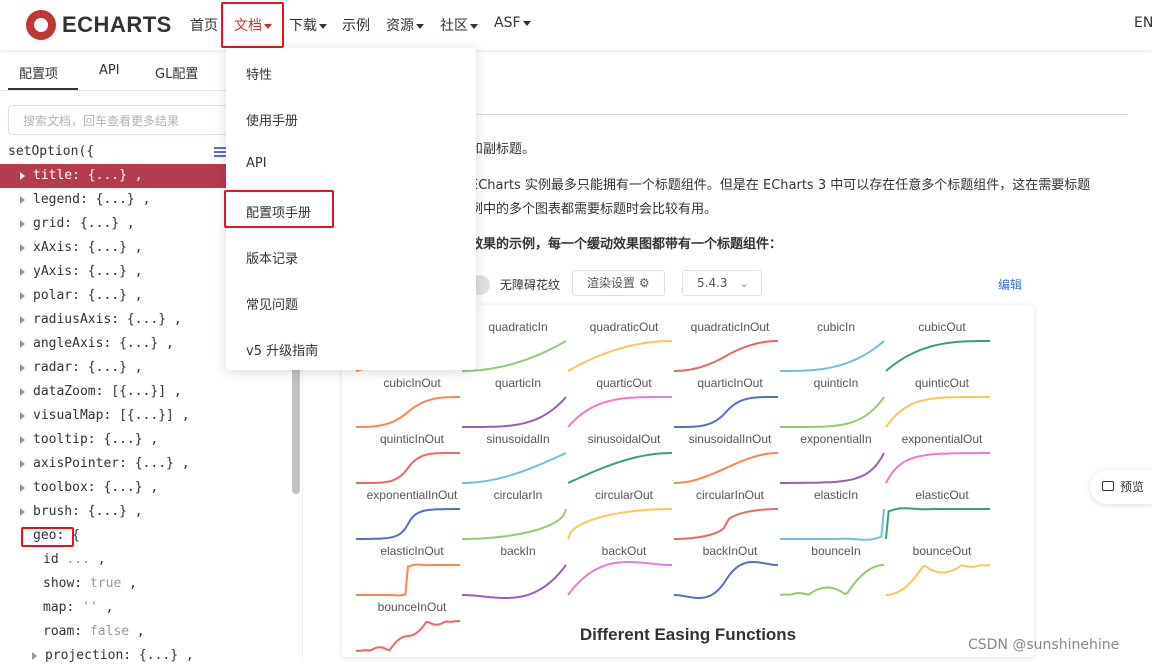 The width and height of the screenshot is (1152, 668). Describe the element at coordinates (408, 468) in the screenshot. I see `series-line-quinticInOut` at that location.